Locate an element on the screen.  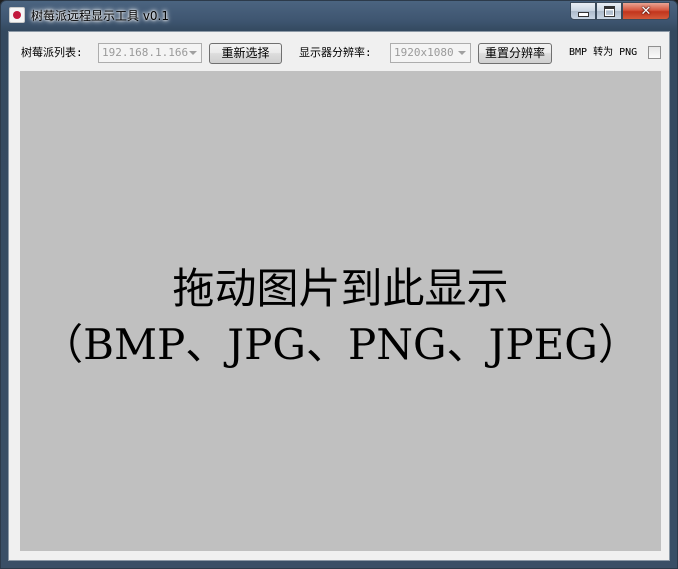
pi-list-select: 192.168.1.166 is located at coordinates (150, 53).